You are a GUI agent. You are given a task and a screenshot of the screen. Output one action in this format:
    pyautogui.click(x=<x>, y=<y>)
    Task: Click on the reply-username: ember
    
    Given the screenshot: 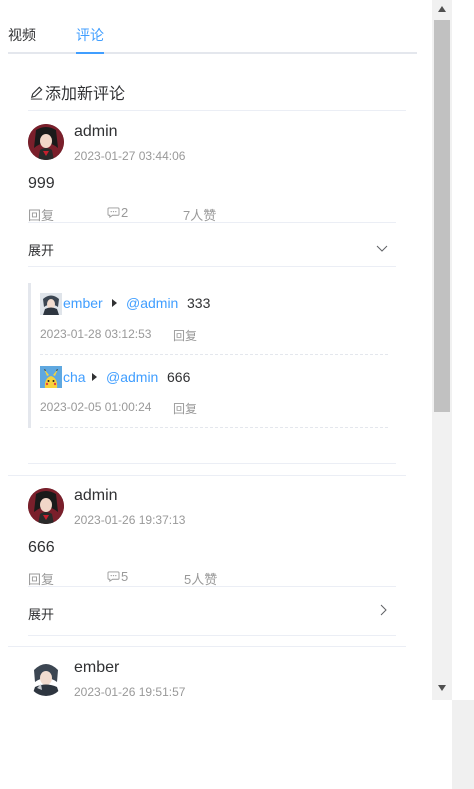 What is the action you would take?
    pyautogui.click(x=83, y=303)
    